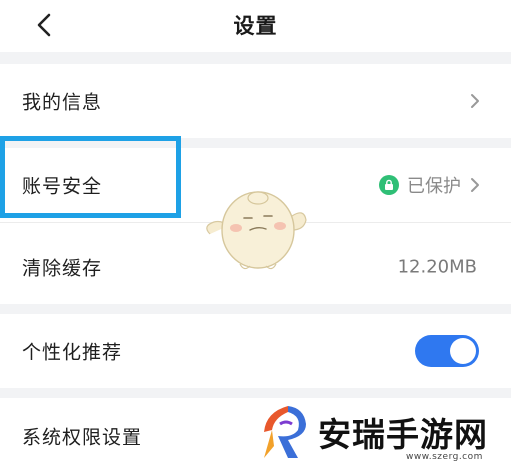  What do you see at coordinates (389, 185) in the screenshot?
I see `lock-icon` at bounding box center [389, 185].